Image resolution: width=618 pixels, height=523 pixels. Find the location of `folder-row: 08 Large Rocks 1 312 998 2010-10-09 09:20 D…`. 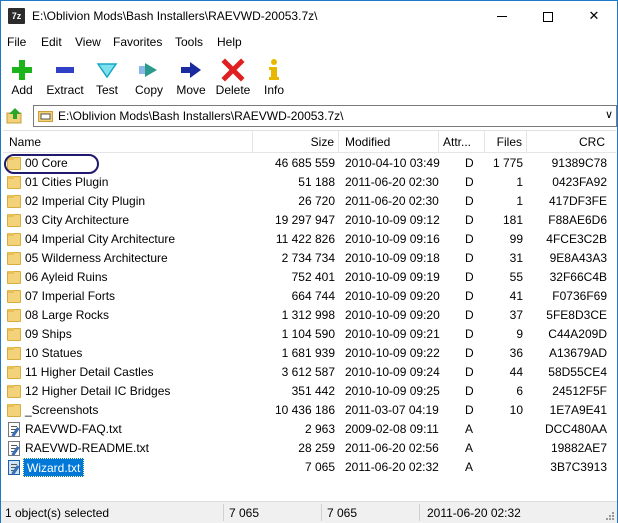

folder-row: 08 Large Rocks 1 312 998 2010-10-09 09:20 D… is located at coordinates (309, 315).